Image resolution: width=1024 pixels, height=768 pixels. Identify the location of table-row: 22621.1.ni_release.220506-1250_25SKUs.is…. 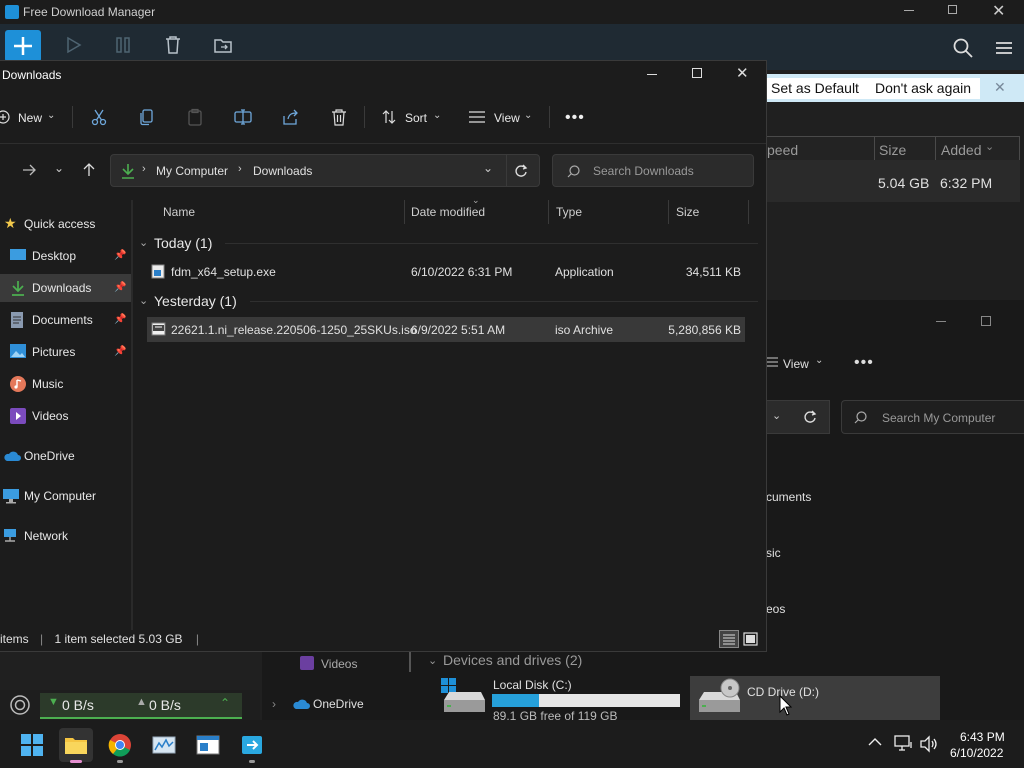
(446, 329).